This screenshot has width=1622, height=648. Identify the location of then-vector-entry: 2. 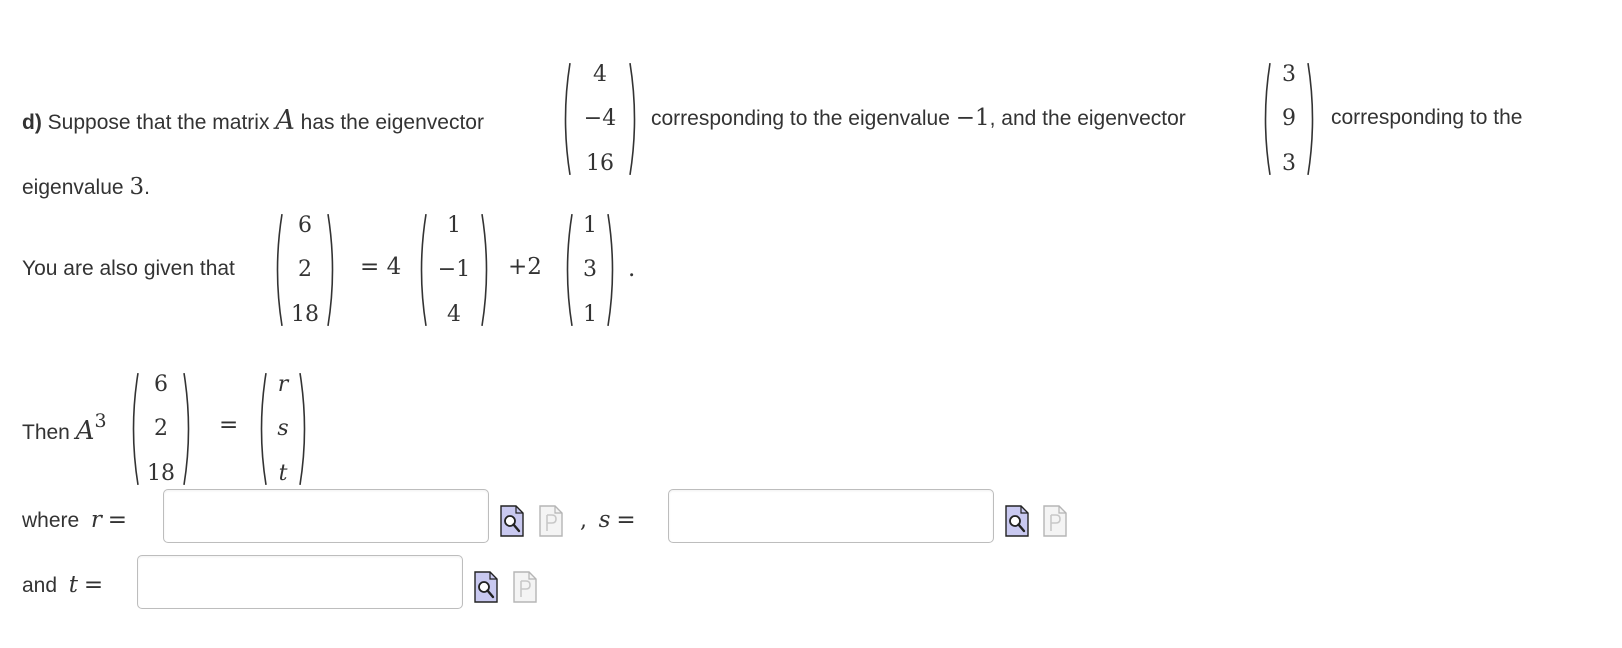
(161, 429).